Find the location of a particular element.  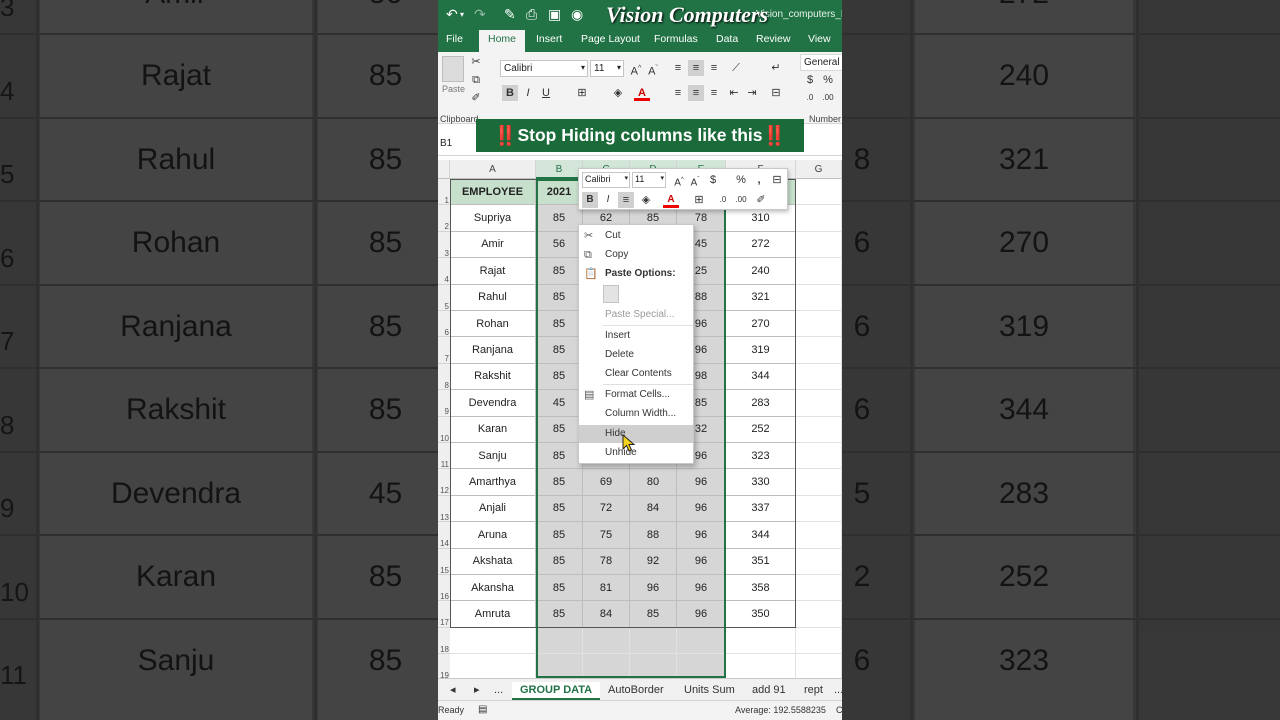

mini-currency: $ is located at coordinates (713, 180).